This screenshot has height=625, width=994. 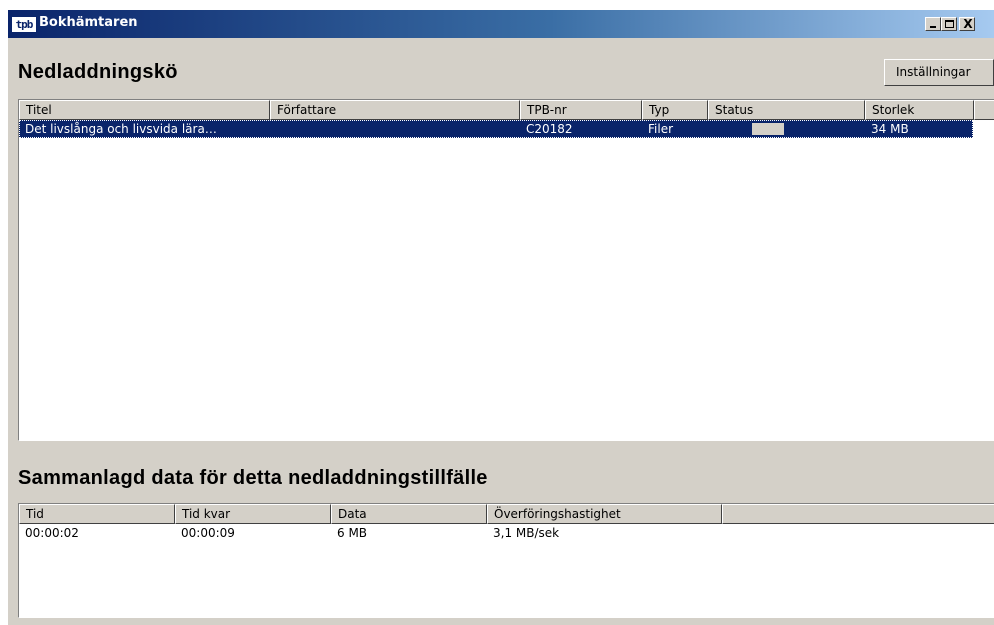 I want to click on status-progress-fill, so click(x=732, y=129).